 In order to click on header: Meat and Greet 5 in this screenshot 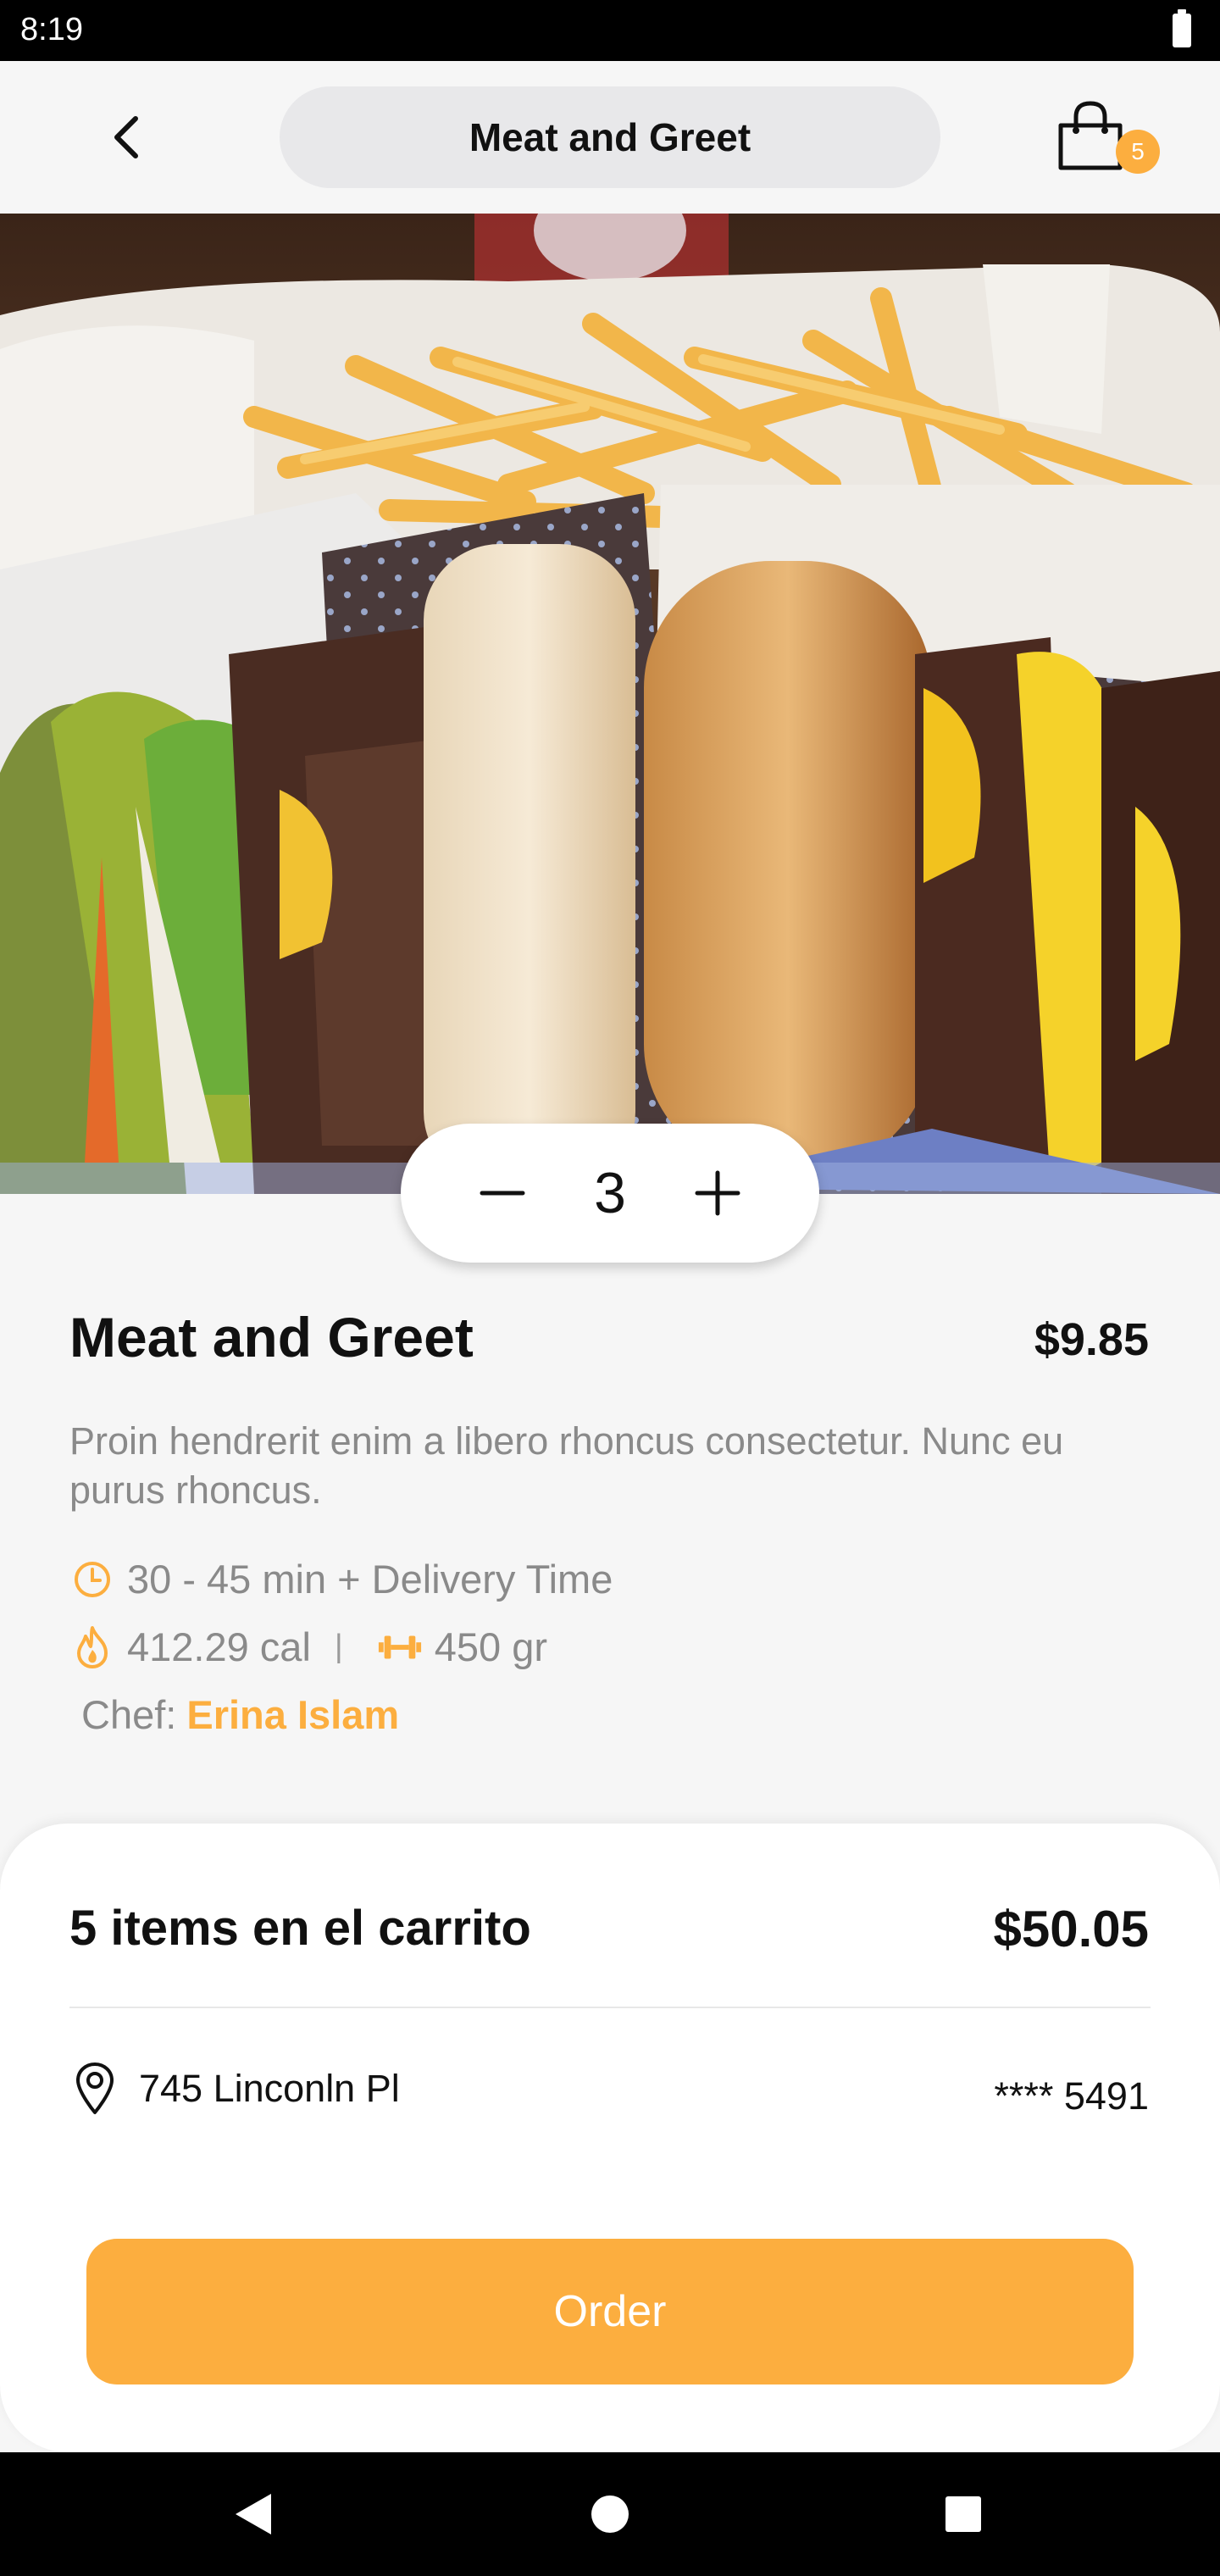, I will do `click(610, 137)`.